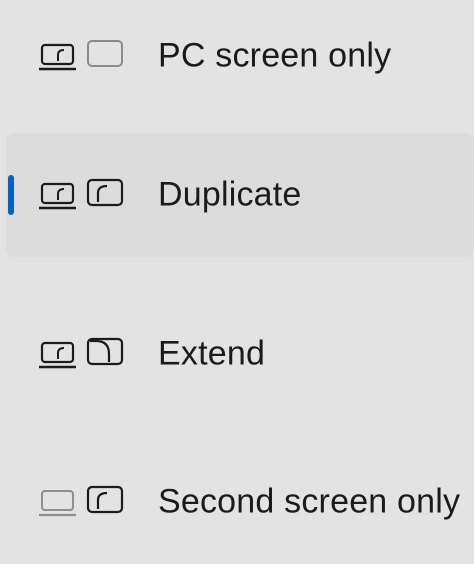 This screenshot has height=564, width=474. What do you see at coordinates (309, 501) in the screenshot?
I see `option-label: Second screen only` at bounding box center [309, 501].